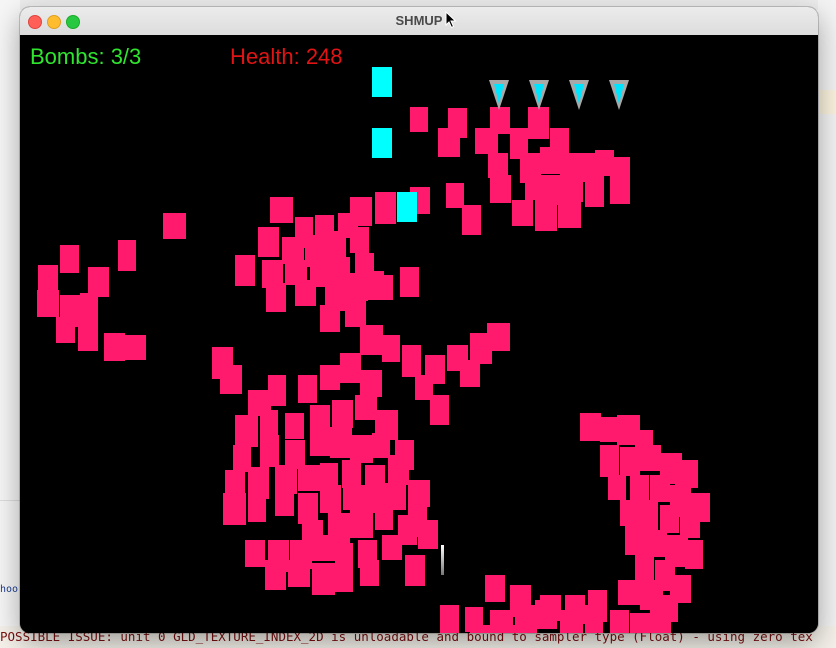 The height and width of the screenshot is (648, 836). Describe the element at coordinates (10, 324) in the screenshot. I see `background-app-left-pane` at that location.